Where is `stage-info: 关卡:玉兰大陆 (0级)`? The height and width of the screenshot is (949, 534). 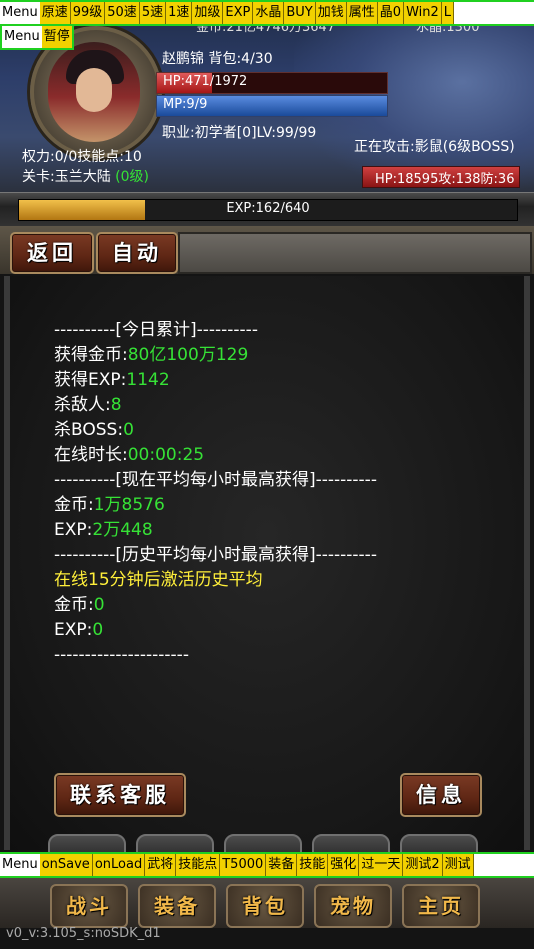
stage-info: 关卡:玉兰大陆 (0级) is located at coordinates (85, 176).